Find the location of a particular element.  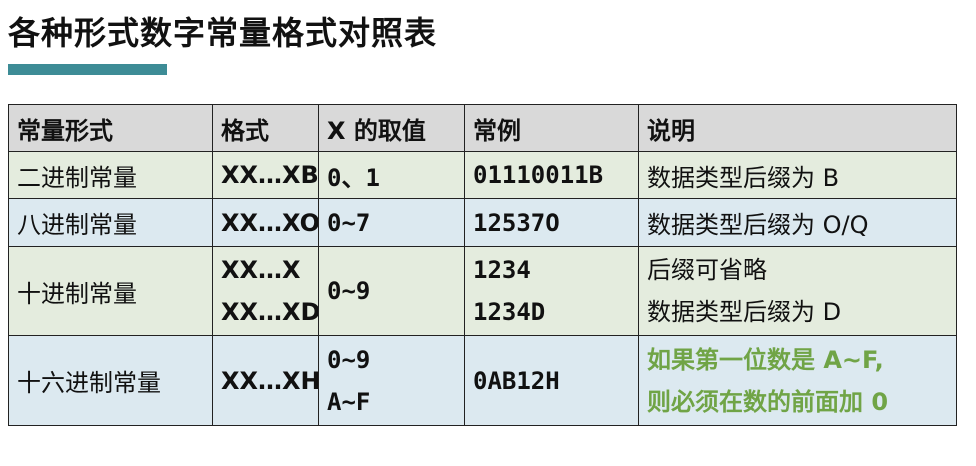

note-line: 如果第一位数是 A~F, is located at coordinates (765, 359).